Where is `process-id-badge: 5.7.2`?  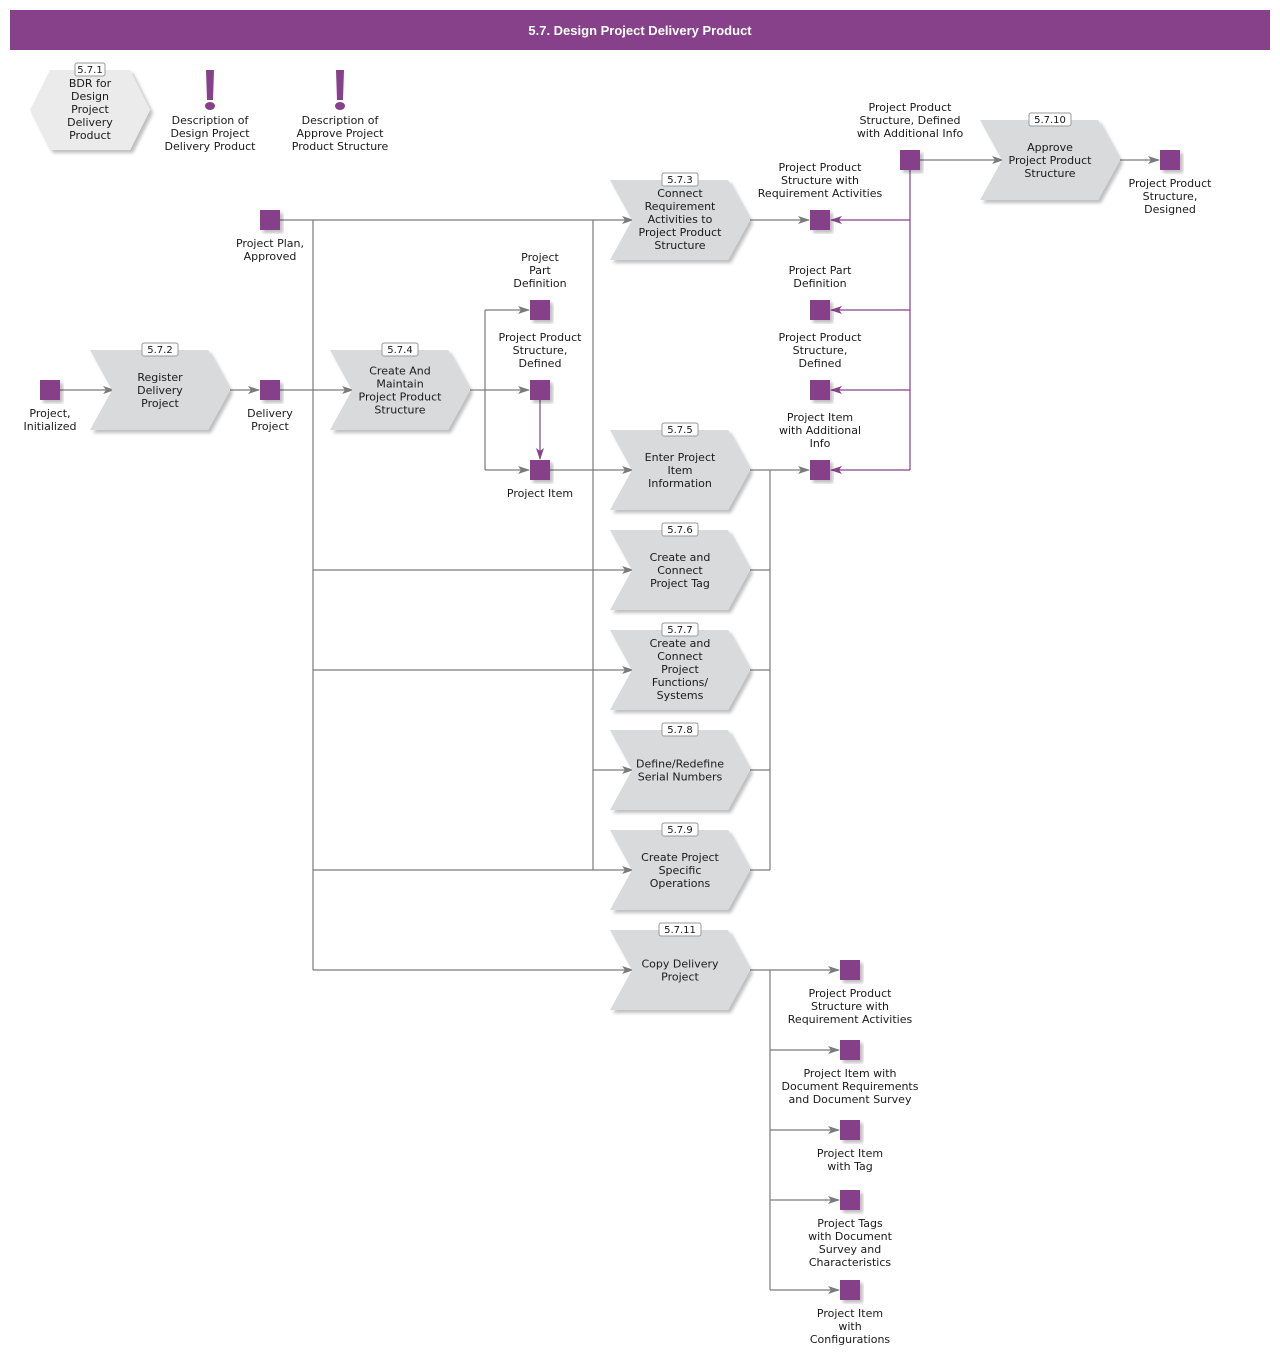 process-id-badge: 5.7.2 is located at coordinates (160, 349).